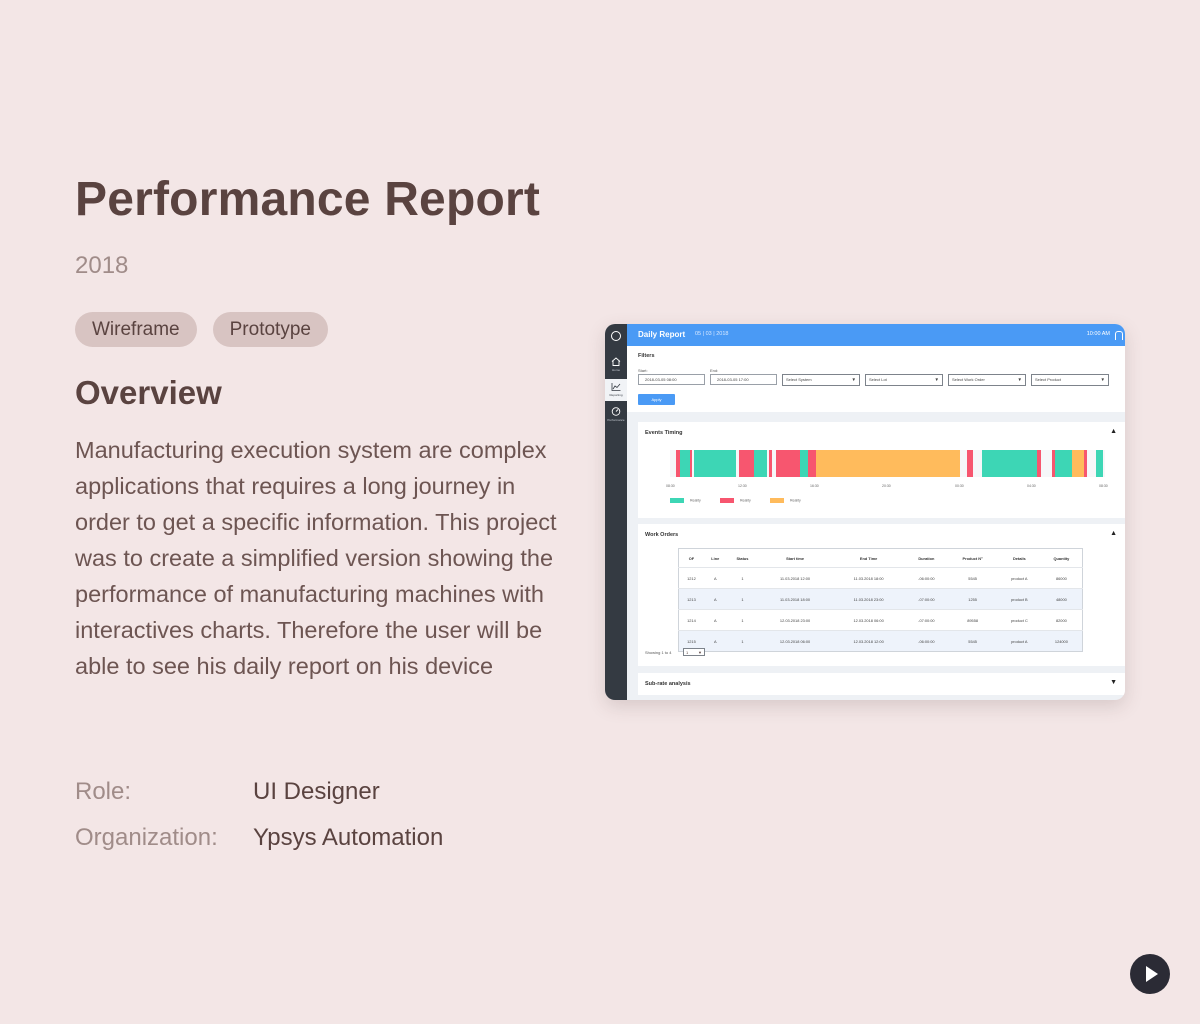 Image resolution: width=1200 pixels, height=1024 pixels. What do you see at coordinates (904, 380) in the screenshot?
I see `select-lot-dropdown: Select Lot ▼` at bounding box center [904, 380].